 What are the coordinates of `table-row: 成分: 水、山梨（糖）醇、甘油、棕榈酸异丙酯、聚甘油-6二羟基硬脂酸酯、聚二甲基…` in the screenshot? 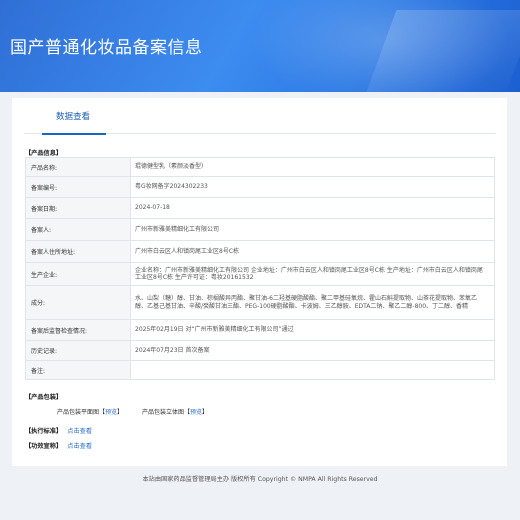 It's located at (260, 302).